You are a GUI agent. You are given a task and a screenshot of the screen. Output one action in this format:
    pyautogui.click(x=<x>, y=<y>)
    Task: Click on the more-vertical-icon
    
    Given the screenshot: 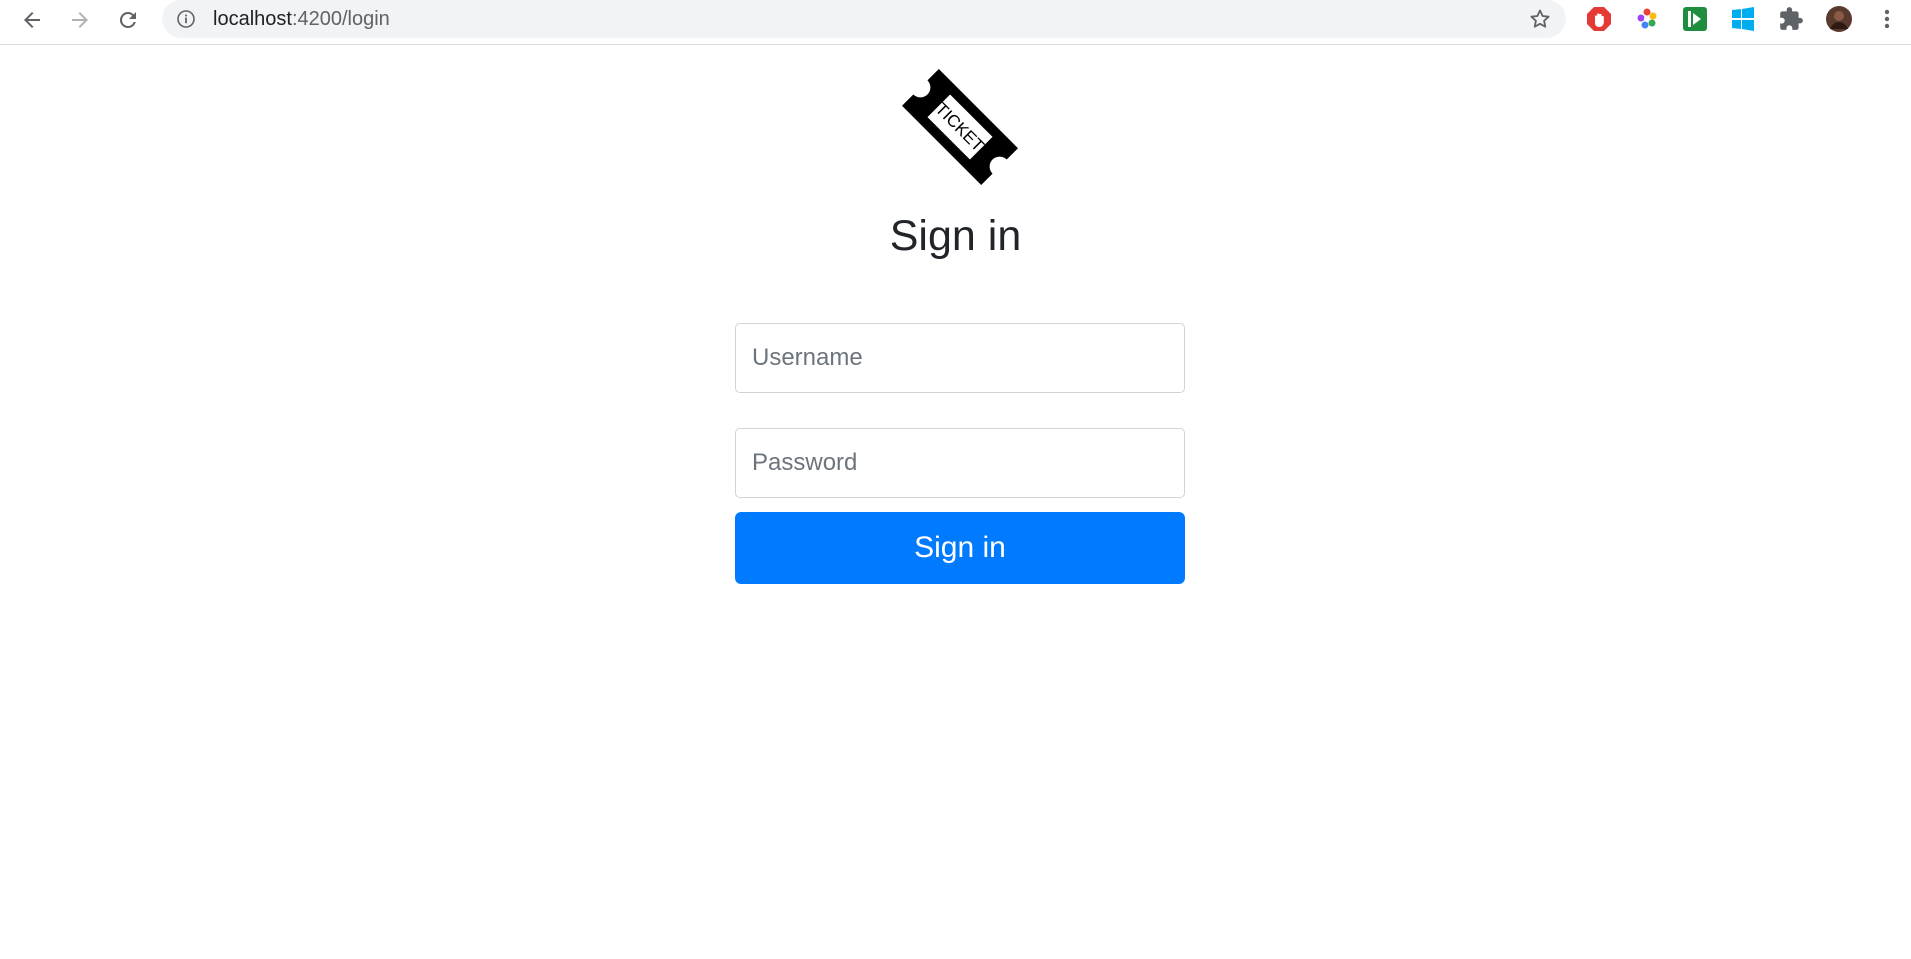 What is the action you would take?
    pyautogui.click(x=1887, y=19)
    